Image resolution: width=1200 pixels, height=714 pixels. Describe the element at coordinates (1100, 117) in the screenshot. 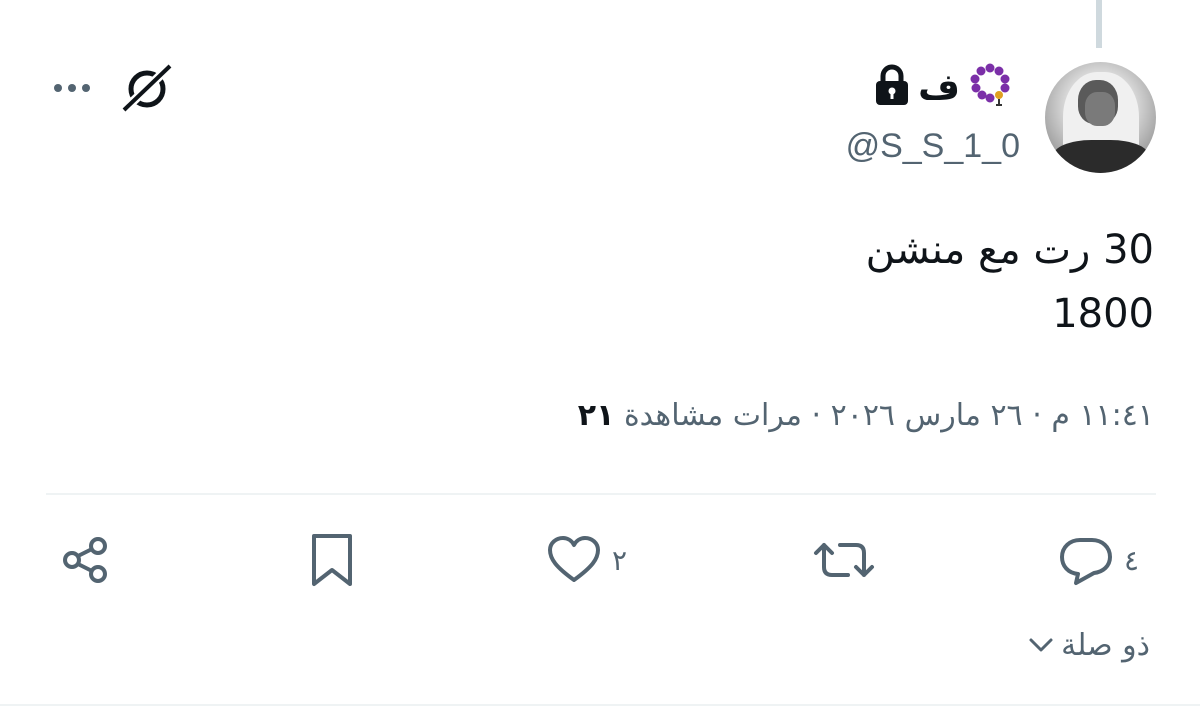

I see `avatar` at that location.